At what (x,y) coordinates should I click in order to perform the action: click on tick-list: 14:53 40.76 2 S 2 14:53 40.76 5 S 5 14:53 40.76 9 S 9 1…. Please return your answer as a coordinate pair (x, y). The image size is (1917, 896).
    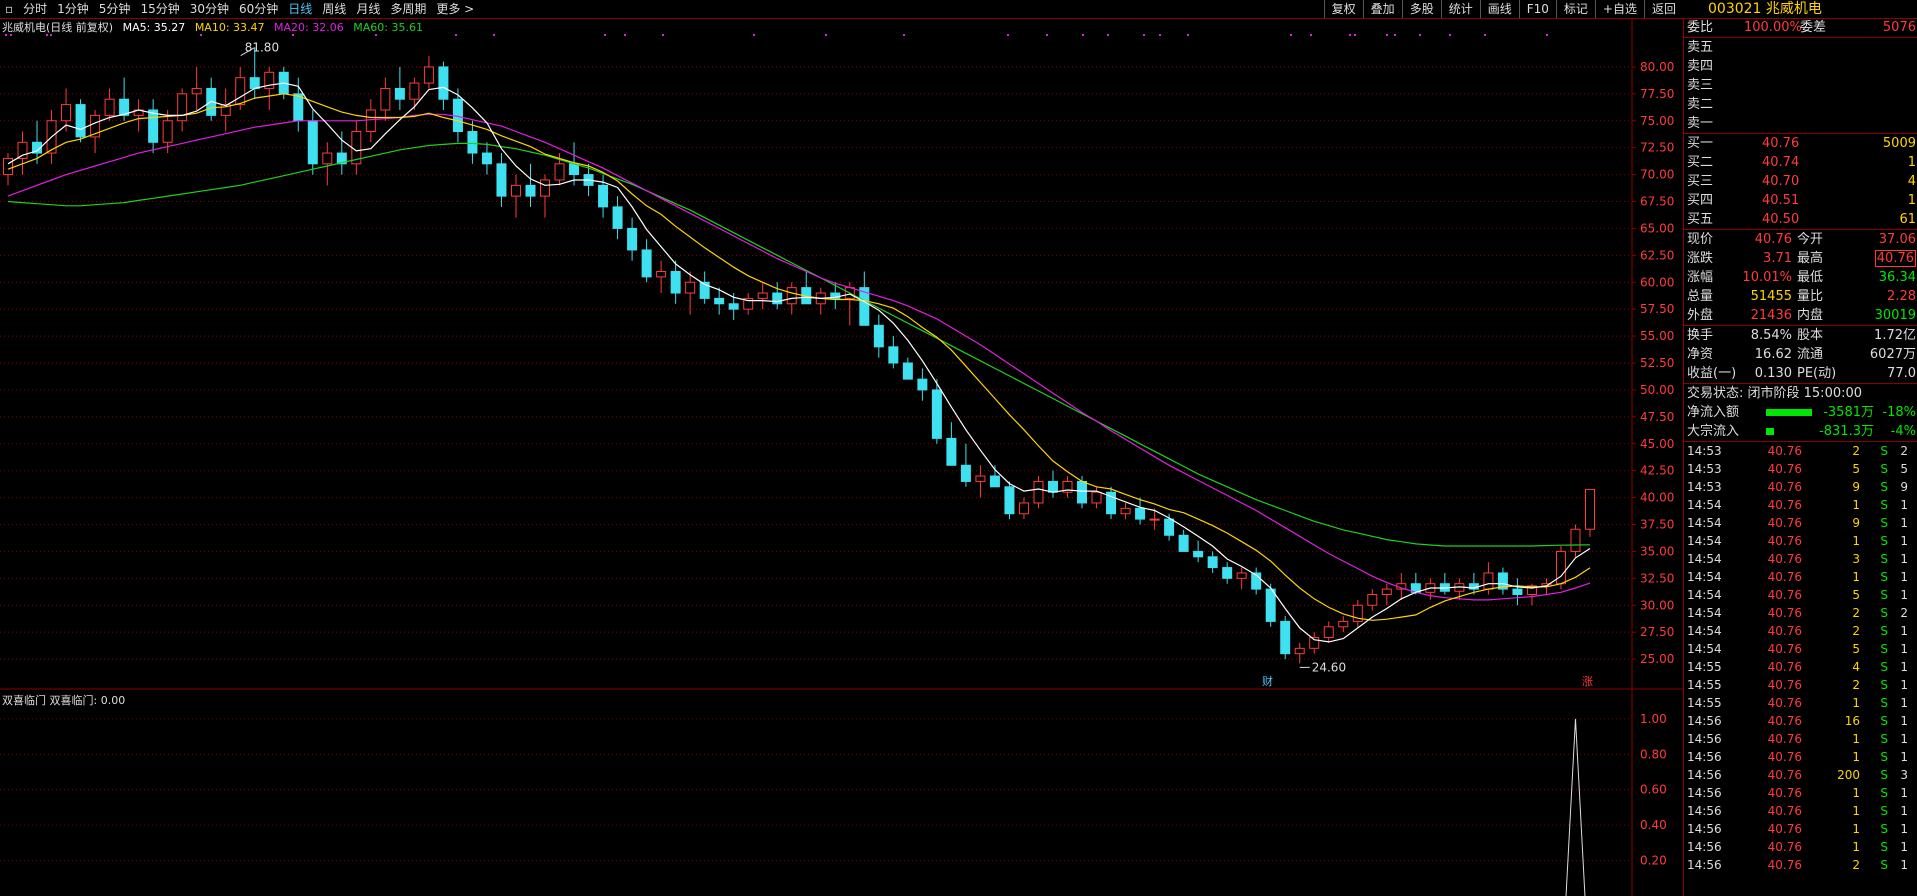
    Looking at the image, I should click on (1800, 657).